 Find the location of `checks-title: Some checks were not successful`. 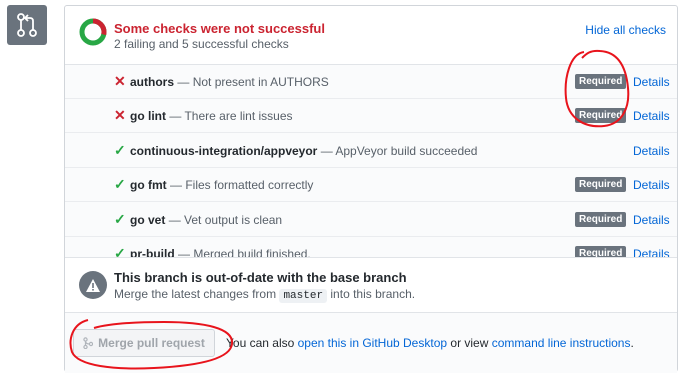

checks-title: Some checks were not successful is located at coordinates (219, 28).